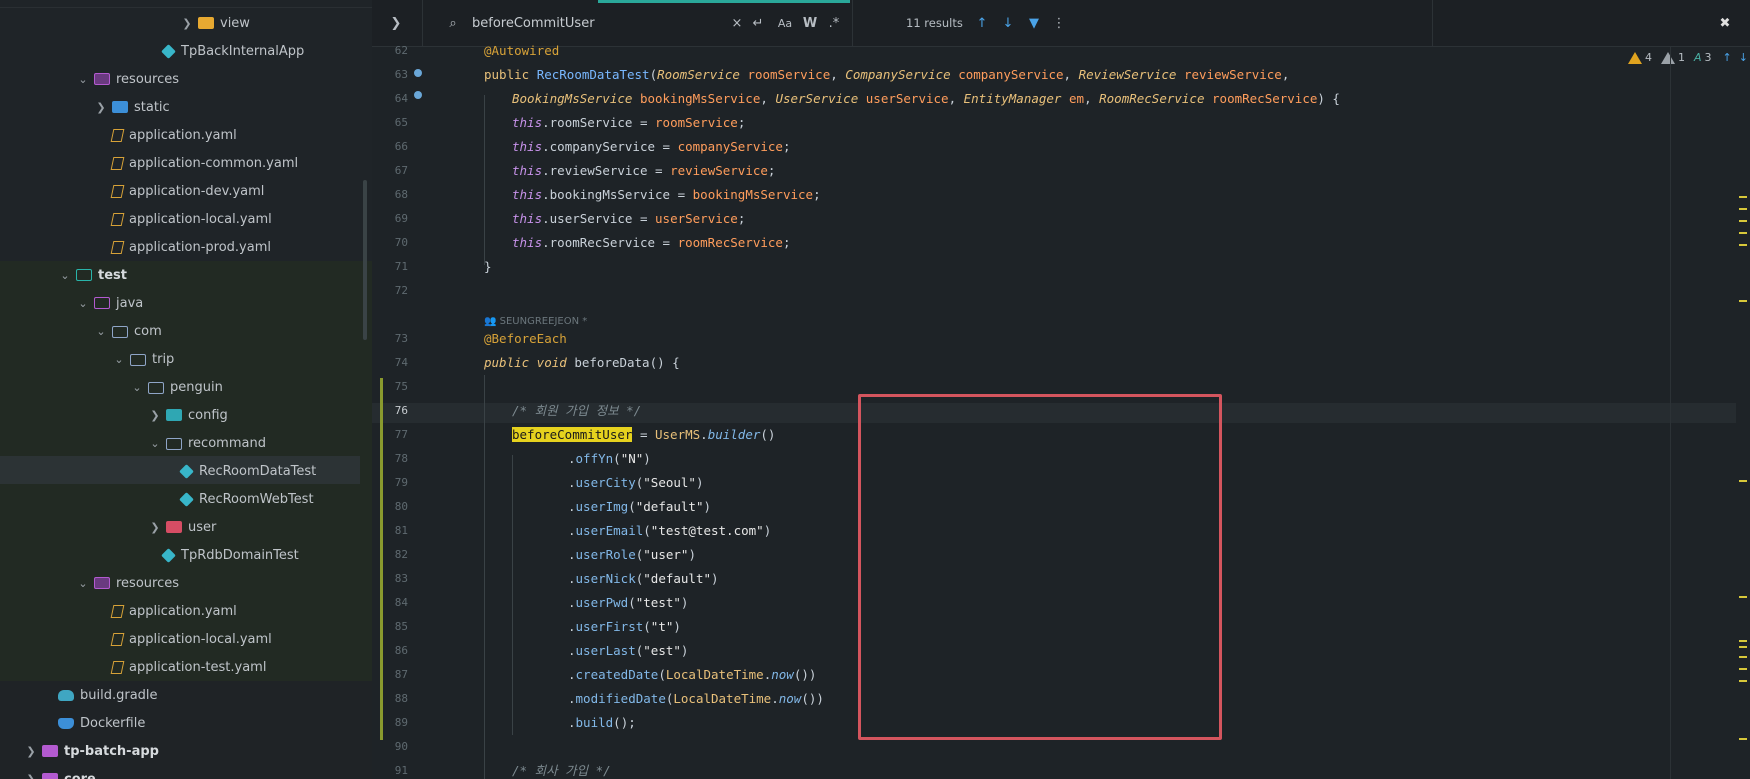 Image resolution: width=1750 pixels, height=779 pixels. I want to click on code-line-67: this.reviewService = reviewService;, so click(643, 171).